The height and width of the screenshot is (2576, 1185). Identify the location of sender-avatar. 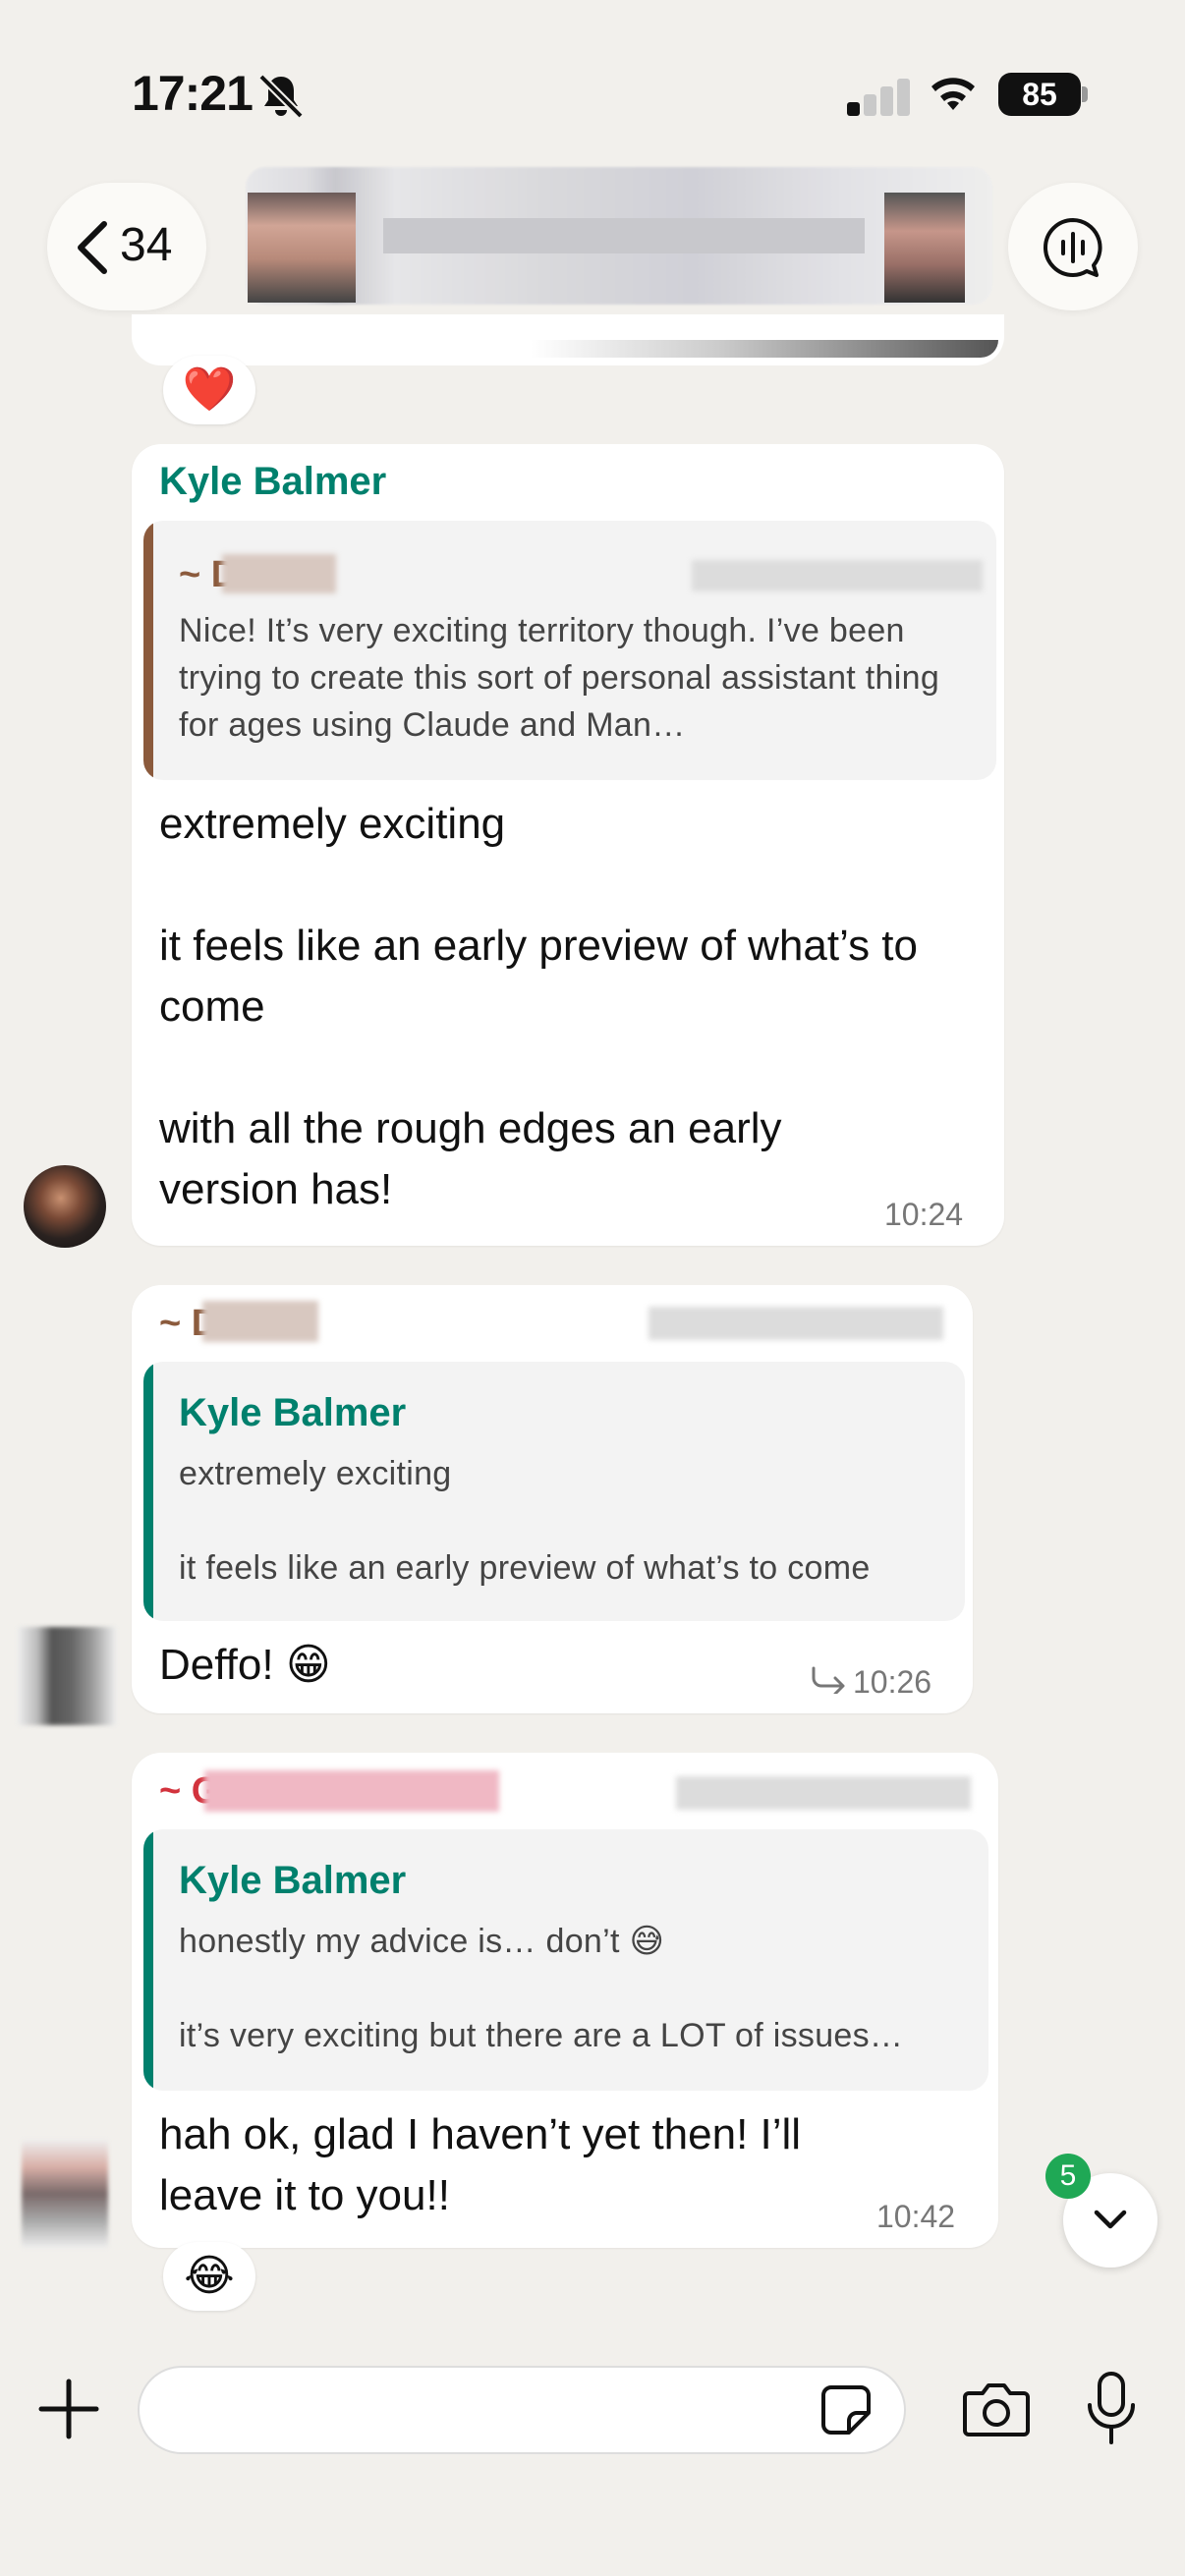
(65, 1206).